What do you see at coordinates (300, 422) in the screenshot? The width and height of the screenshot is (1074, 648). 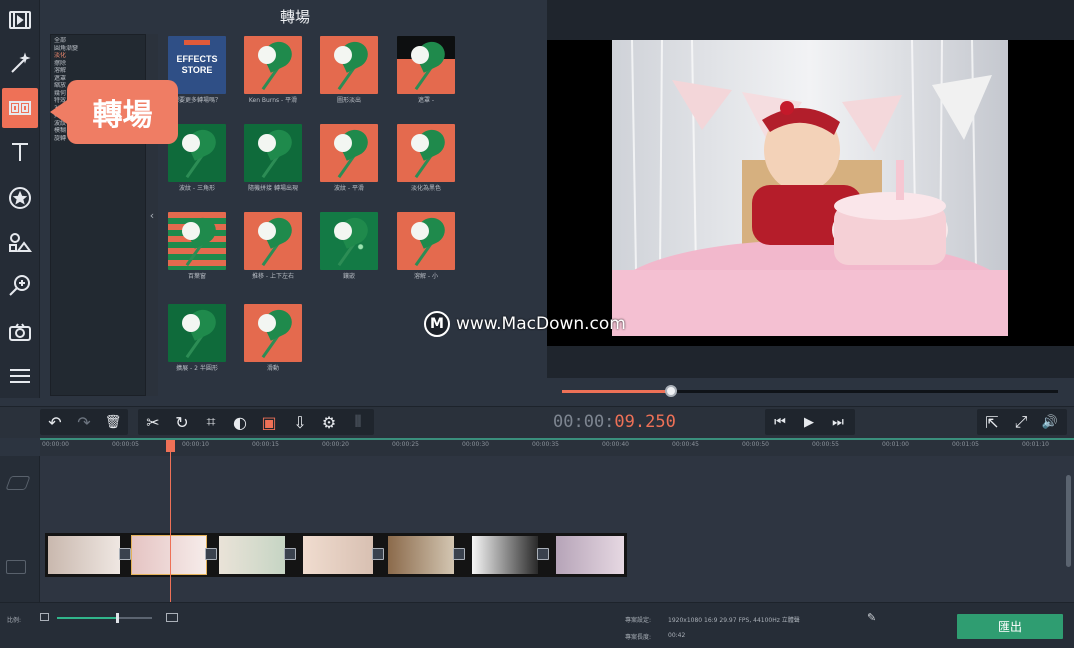 I see `audio-button: ⇩` at bounding box center [300, 422].